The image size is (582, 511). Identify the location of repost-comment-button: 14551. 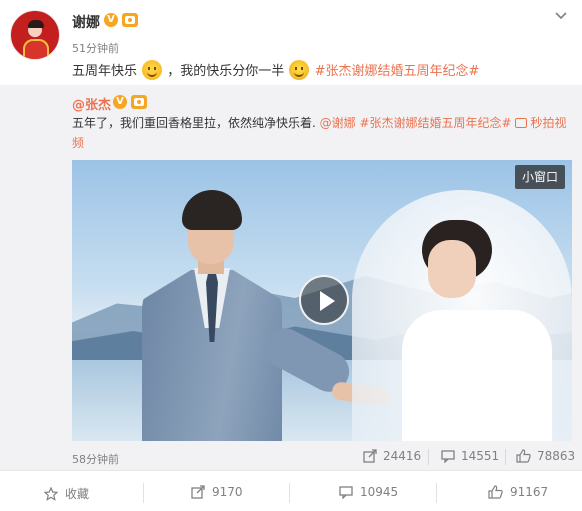
(470, 456).